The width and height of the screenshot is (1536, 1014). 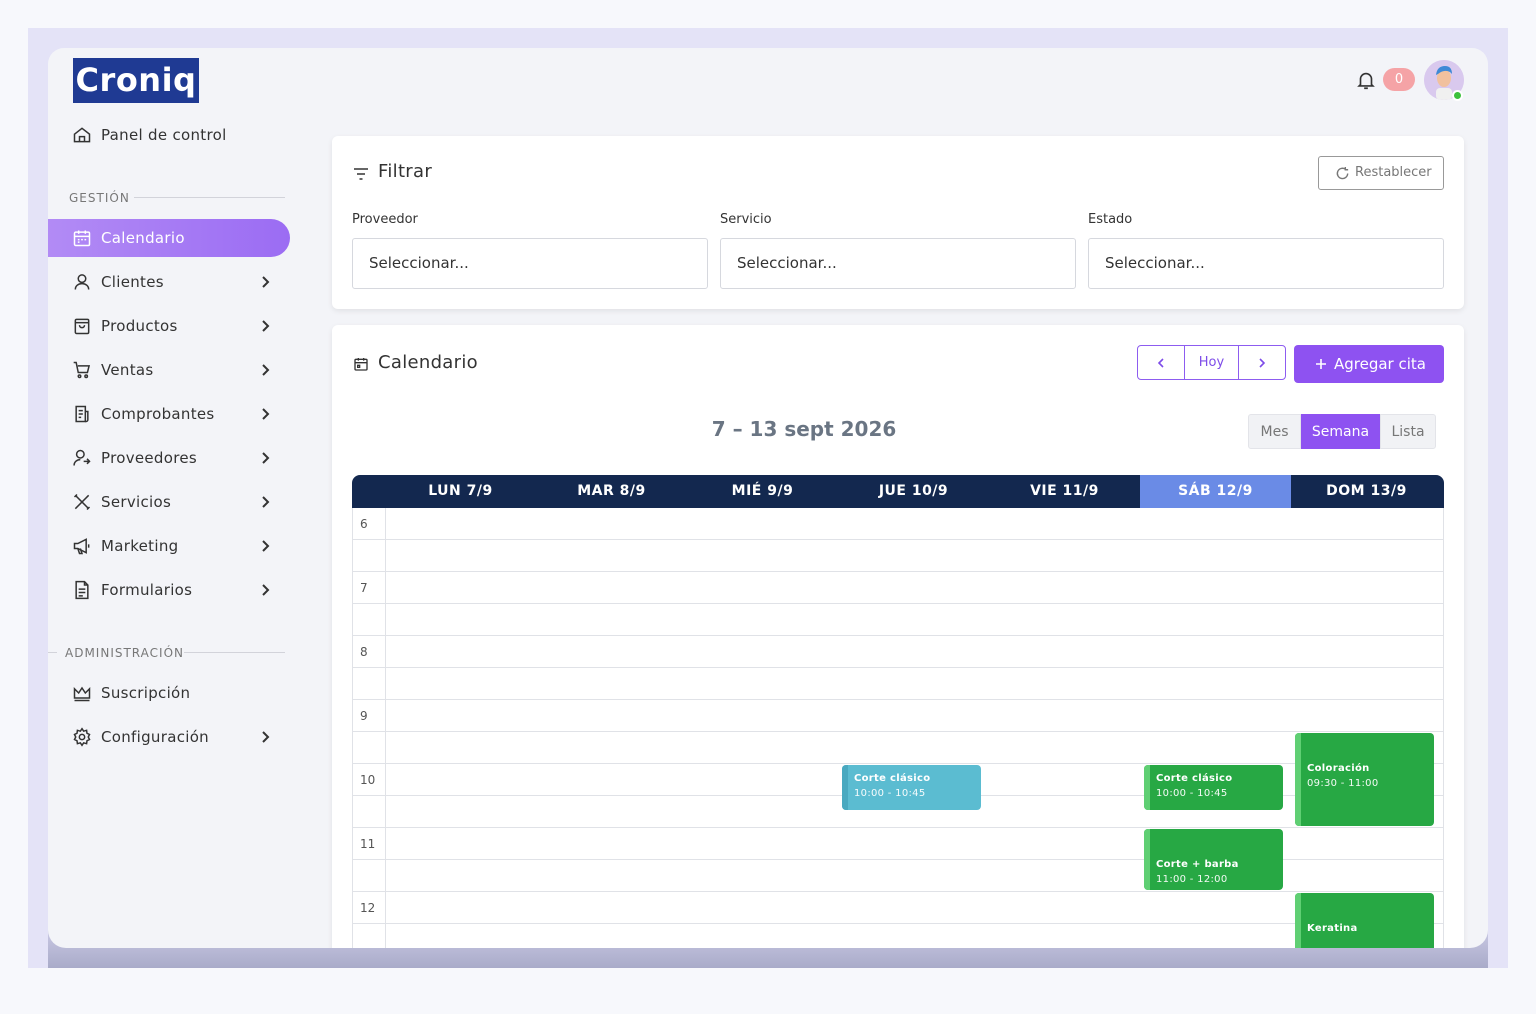 I want to click on hour-label: 12, so click(x=368, y=908).